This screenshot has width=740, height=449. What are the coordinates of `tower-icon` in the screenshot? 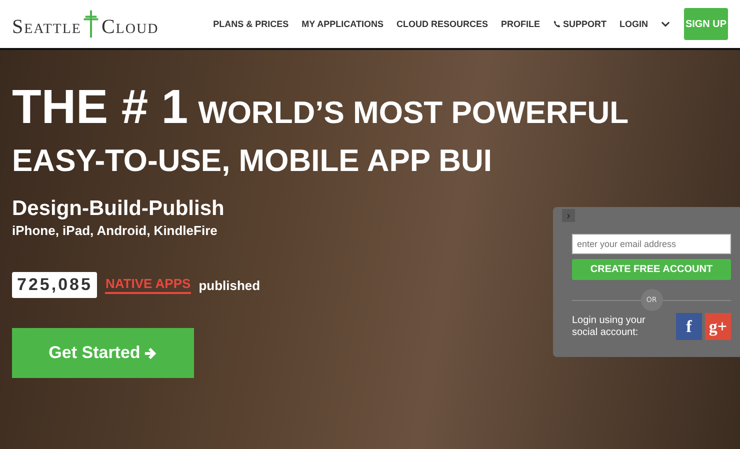 It's located at (91, 24).